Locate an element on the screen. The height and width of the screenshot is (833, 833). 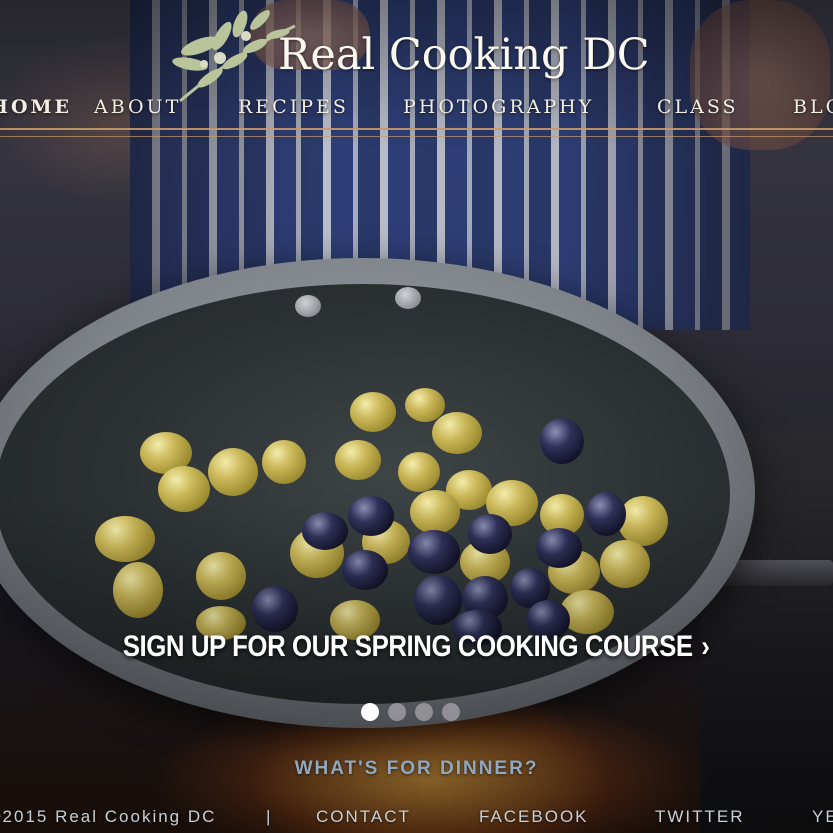
footer-facebook: FACEBOOK is located at coordinates (534, 817).